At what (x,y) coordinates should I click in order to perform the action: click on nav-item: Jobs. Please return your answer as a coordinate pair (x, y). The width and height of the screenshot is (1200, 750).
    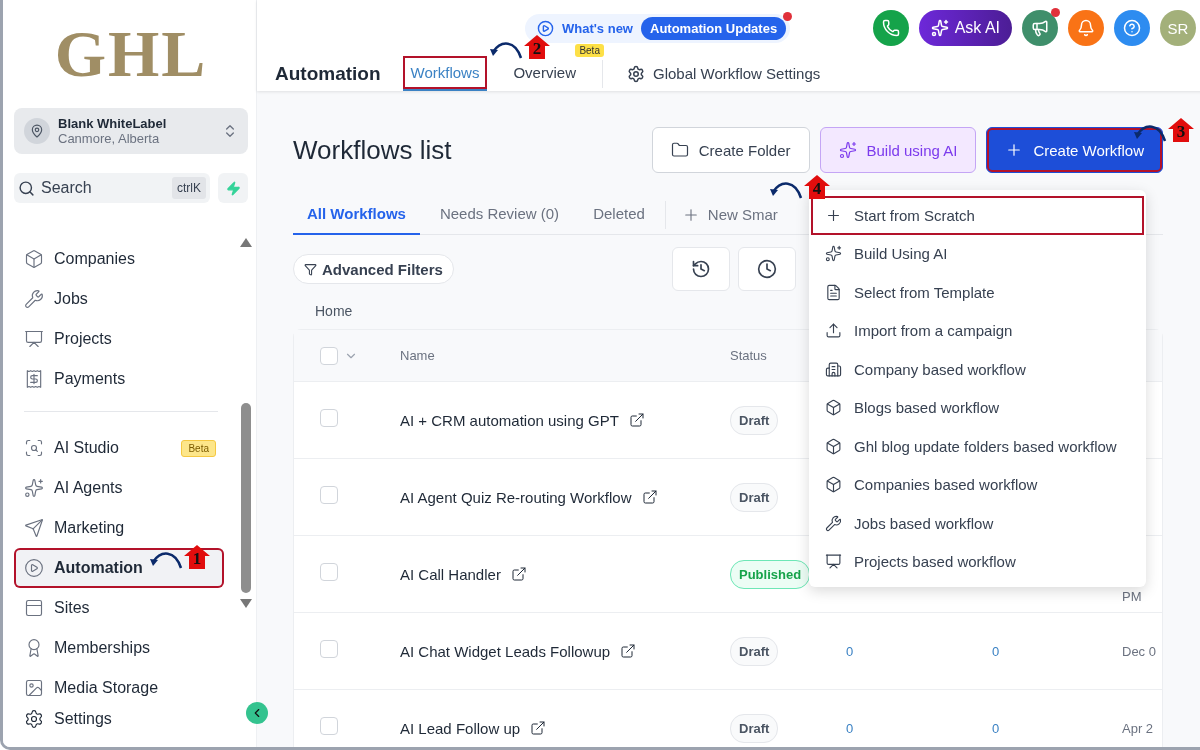
    Looking at the image, I should click on (119, 299).